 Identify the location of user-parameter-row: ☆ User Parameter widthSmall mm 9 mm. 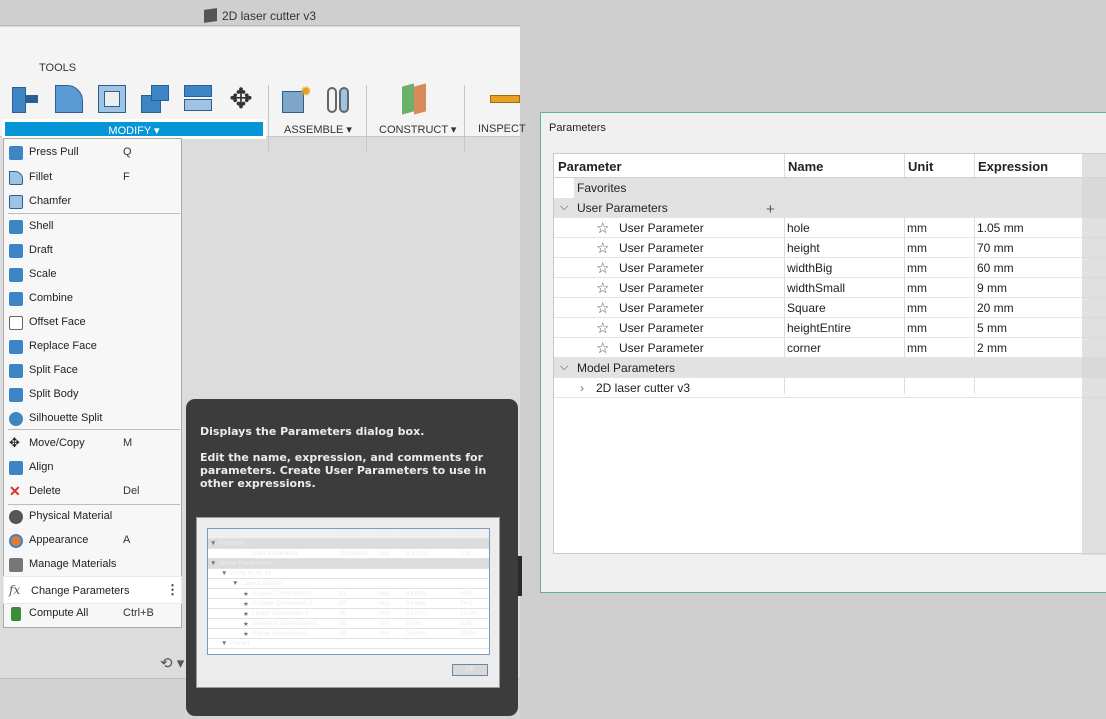
(830, 288).